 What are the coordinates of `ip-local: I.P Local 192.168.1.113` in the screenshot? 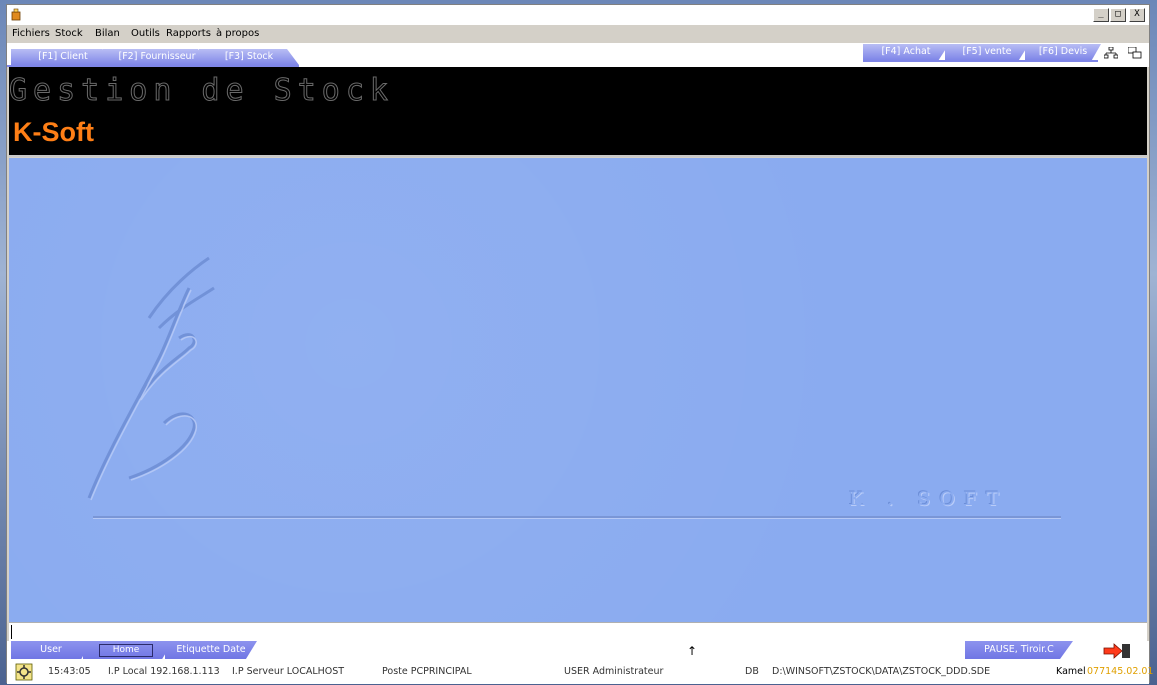 It's located at (164, 671).